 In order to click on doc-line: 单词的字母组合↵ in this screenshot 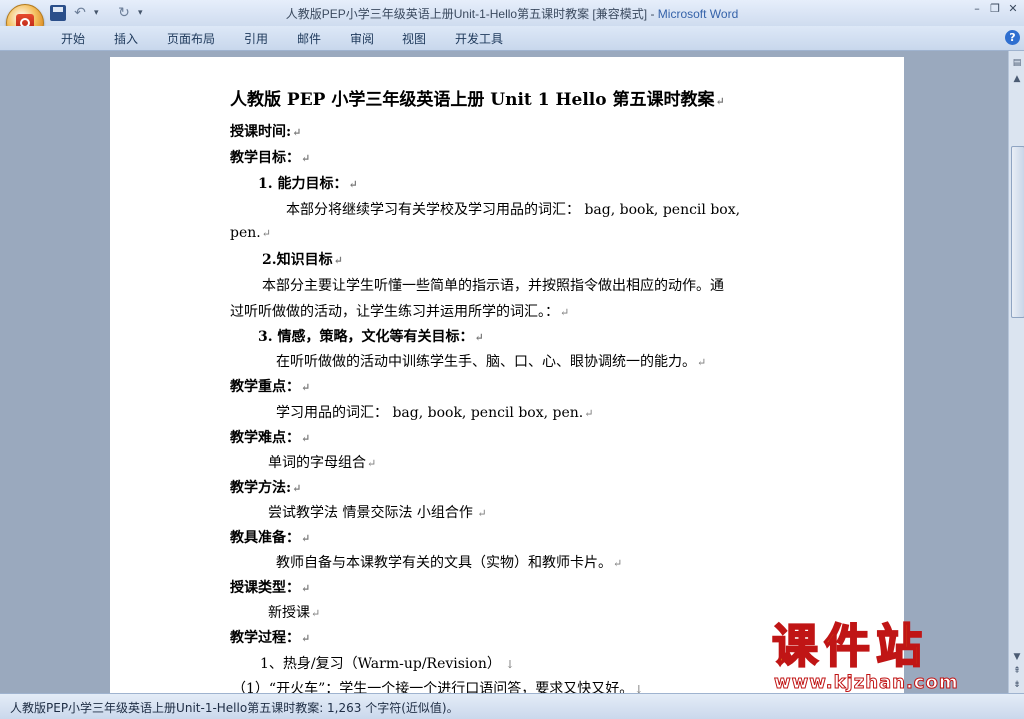, I will do `click(322, 463)`.